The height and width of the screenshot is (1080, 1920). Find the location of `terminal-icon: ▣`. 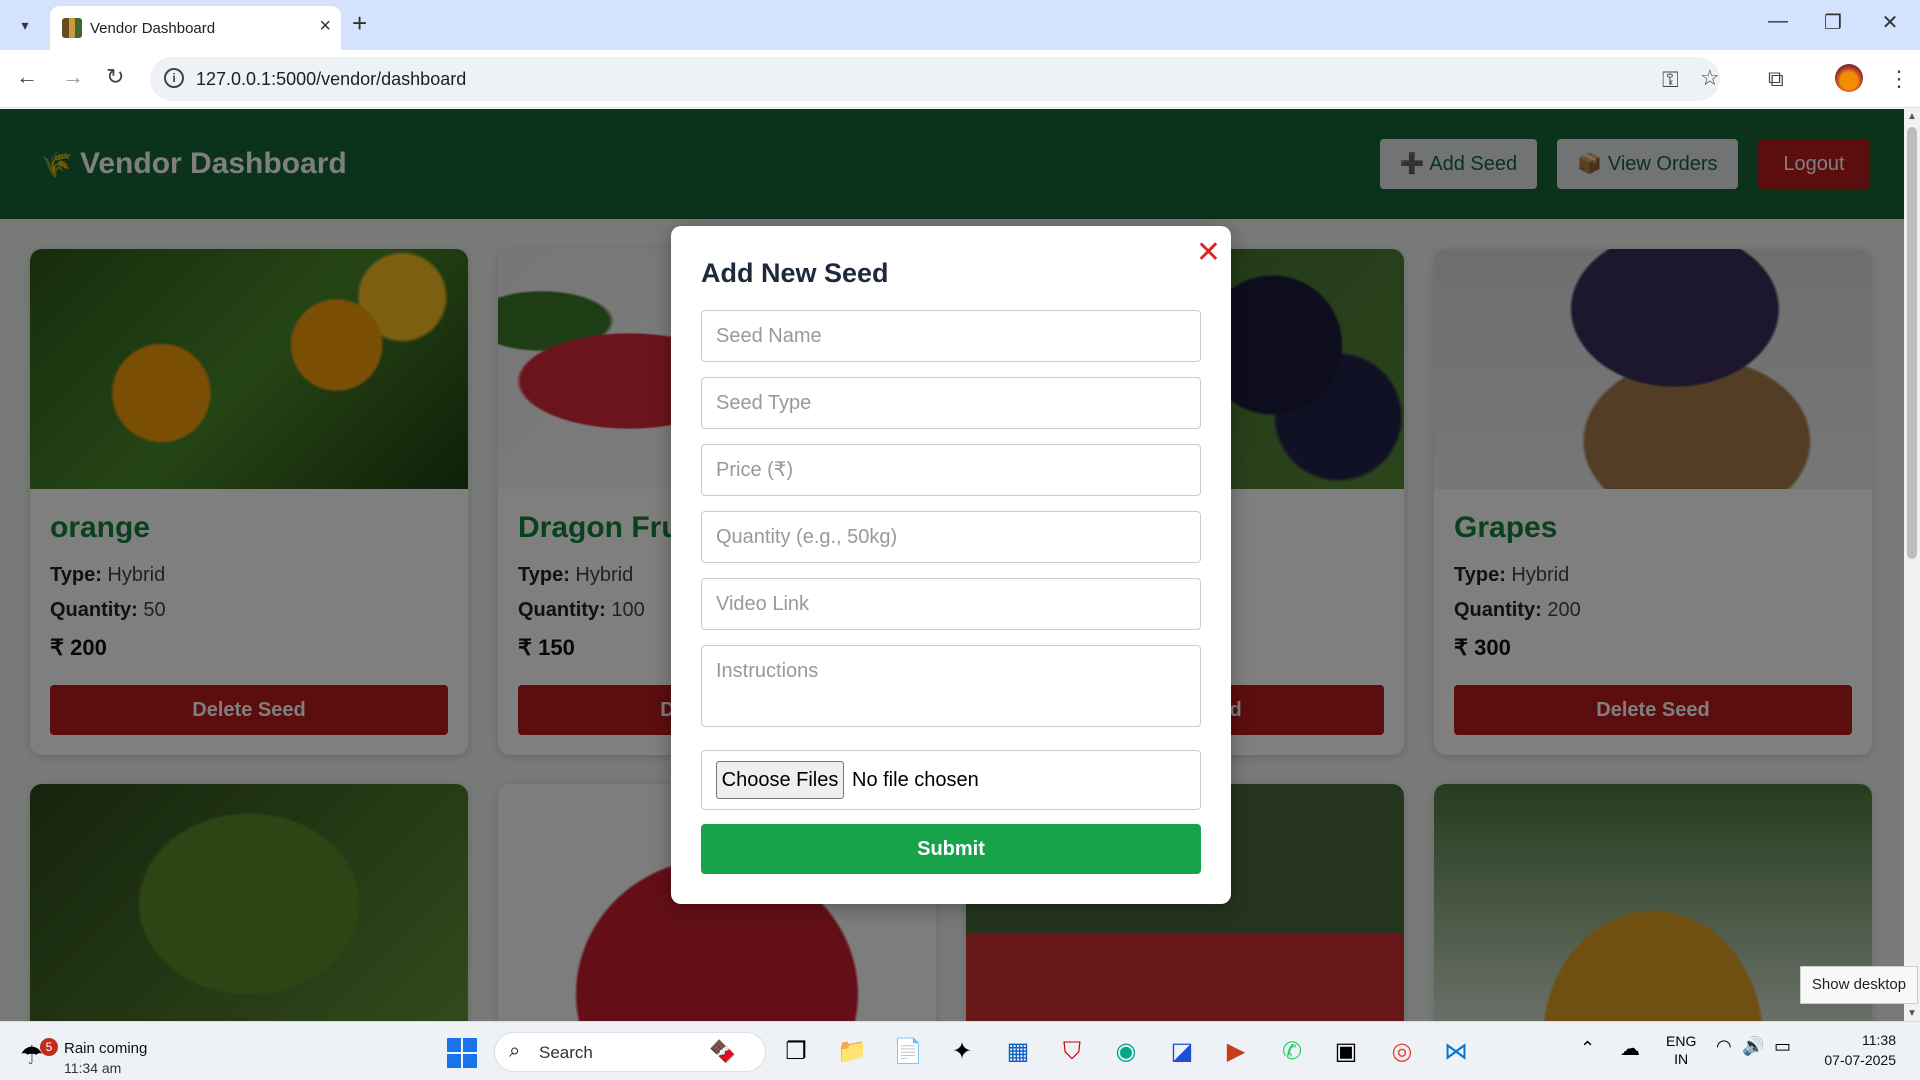

terminal-icon: ▣ is located at coordinates (1346, 1052).